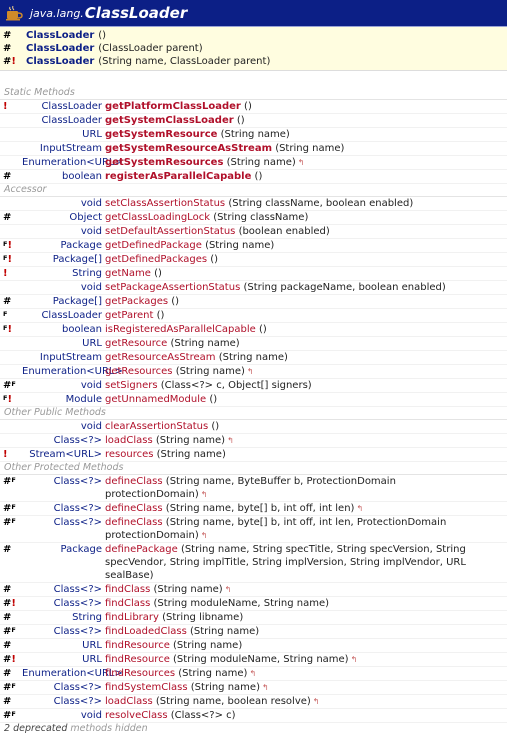 The image size is (507, 735). I want to click on method-name: getUnnamedModule, so click(155, 399).